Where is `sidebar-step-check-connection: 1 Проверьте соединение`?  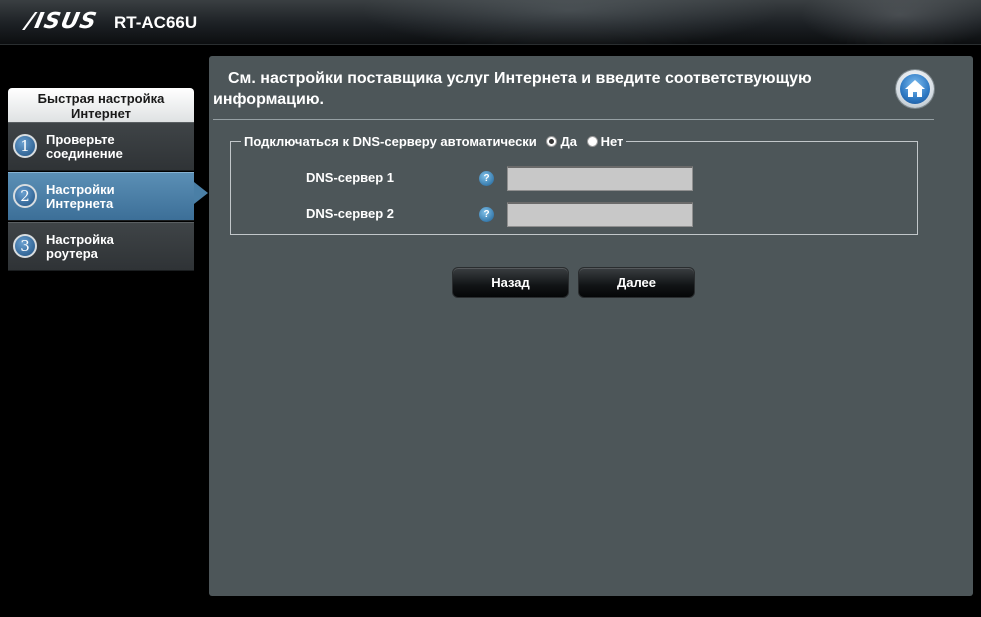 sidebar-step-check-connection: 1 Проверьте соединение is located at coordinates (101, 146).